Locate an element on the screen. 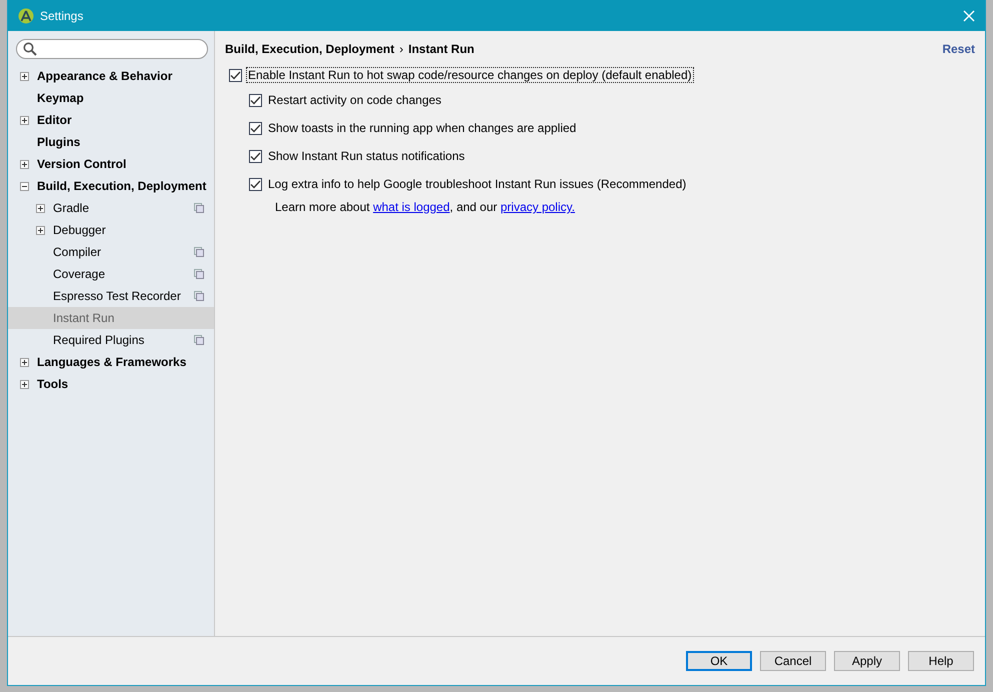 Image resolution: width=993 pixels, height=692 pixels. search-icon is located at coordinates (30, 49).